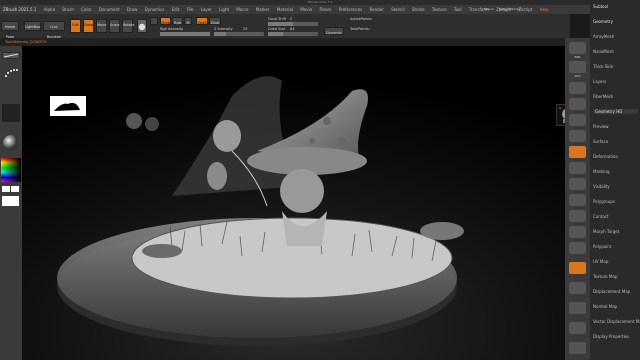  I want to click on material-button, so click(11, 143).